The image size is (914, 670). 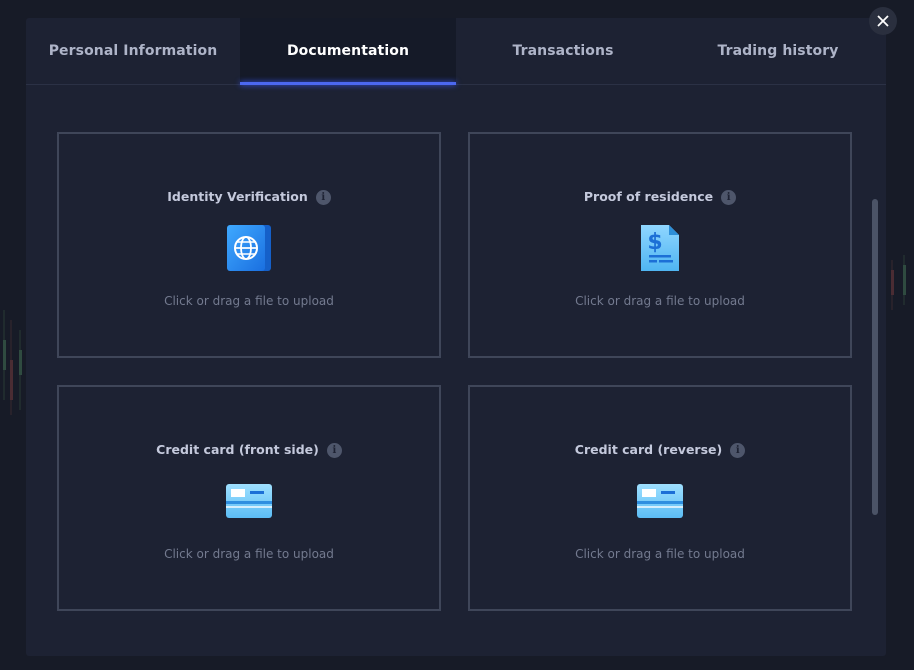 What do you see at coordinates (648, 449) in the screenshot?
I see `card-title-text: Credit card (reverse)` at bounding box center [648, 449].